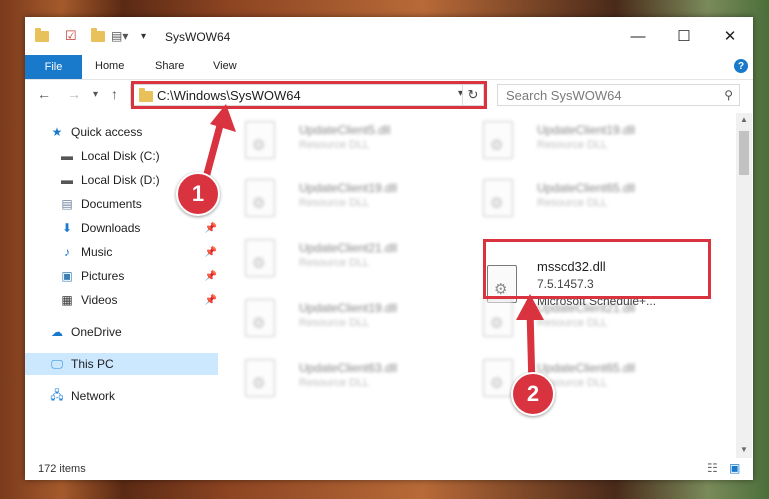 This screenshot has width=769, height=499. I want to click on large-icons-view-icon: ▣, so click(734, 468).